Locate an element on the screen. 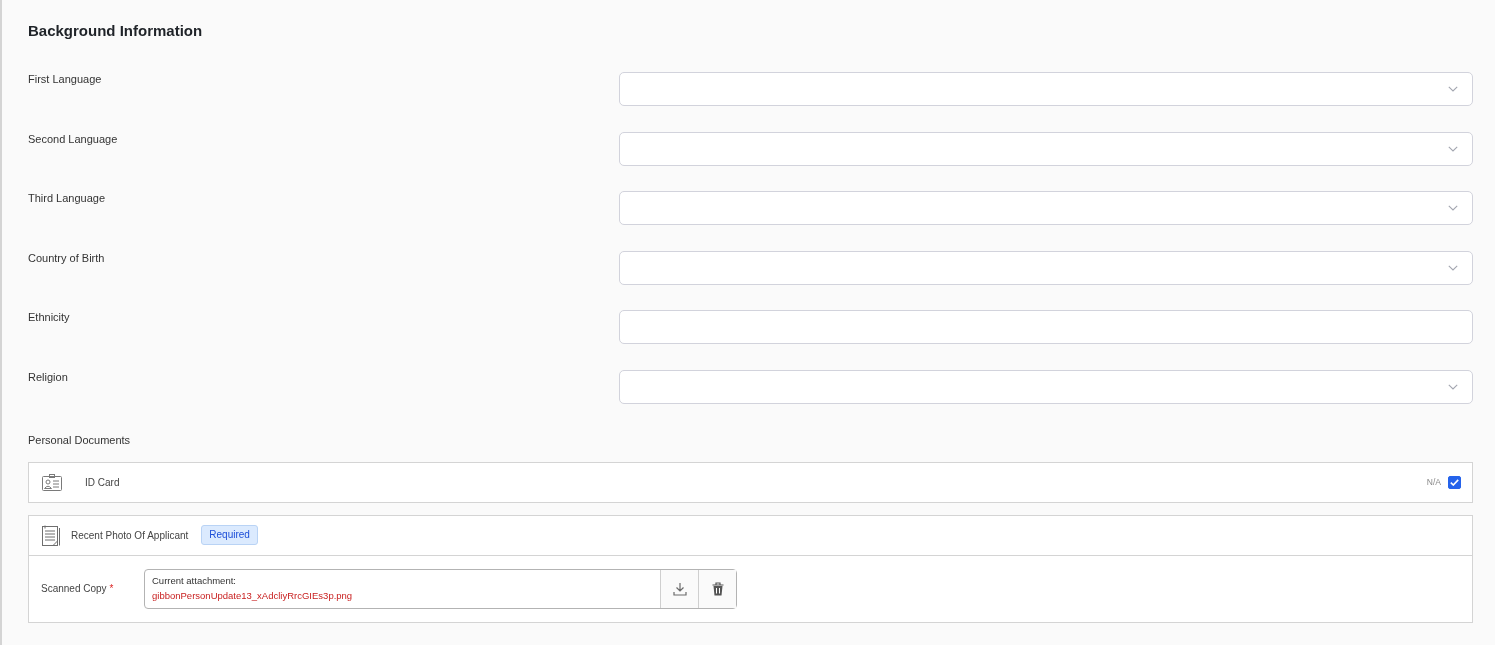 This screenshot has height=645, width=1495. input-field is located at coordinates (1046, 327).